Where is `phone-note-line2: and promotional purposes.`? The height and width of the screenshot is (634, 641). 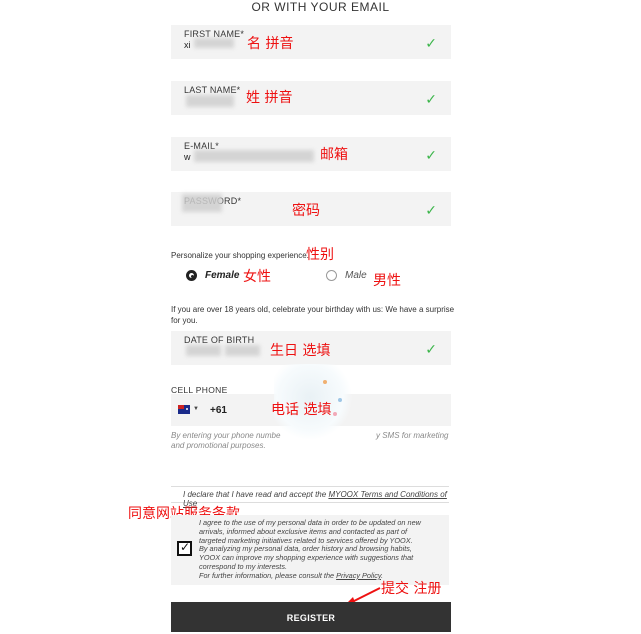
phone-note-line2: and promotional purposes. is located at coordinates (218, 445).